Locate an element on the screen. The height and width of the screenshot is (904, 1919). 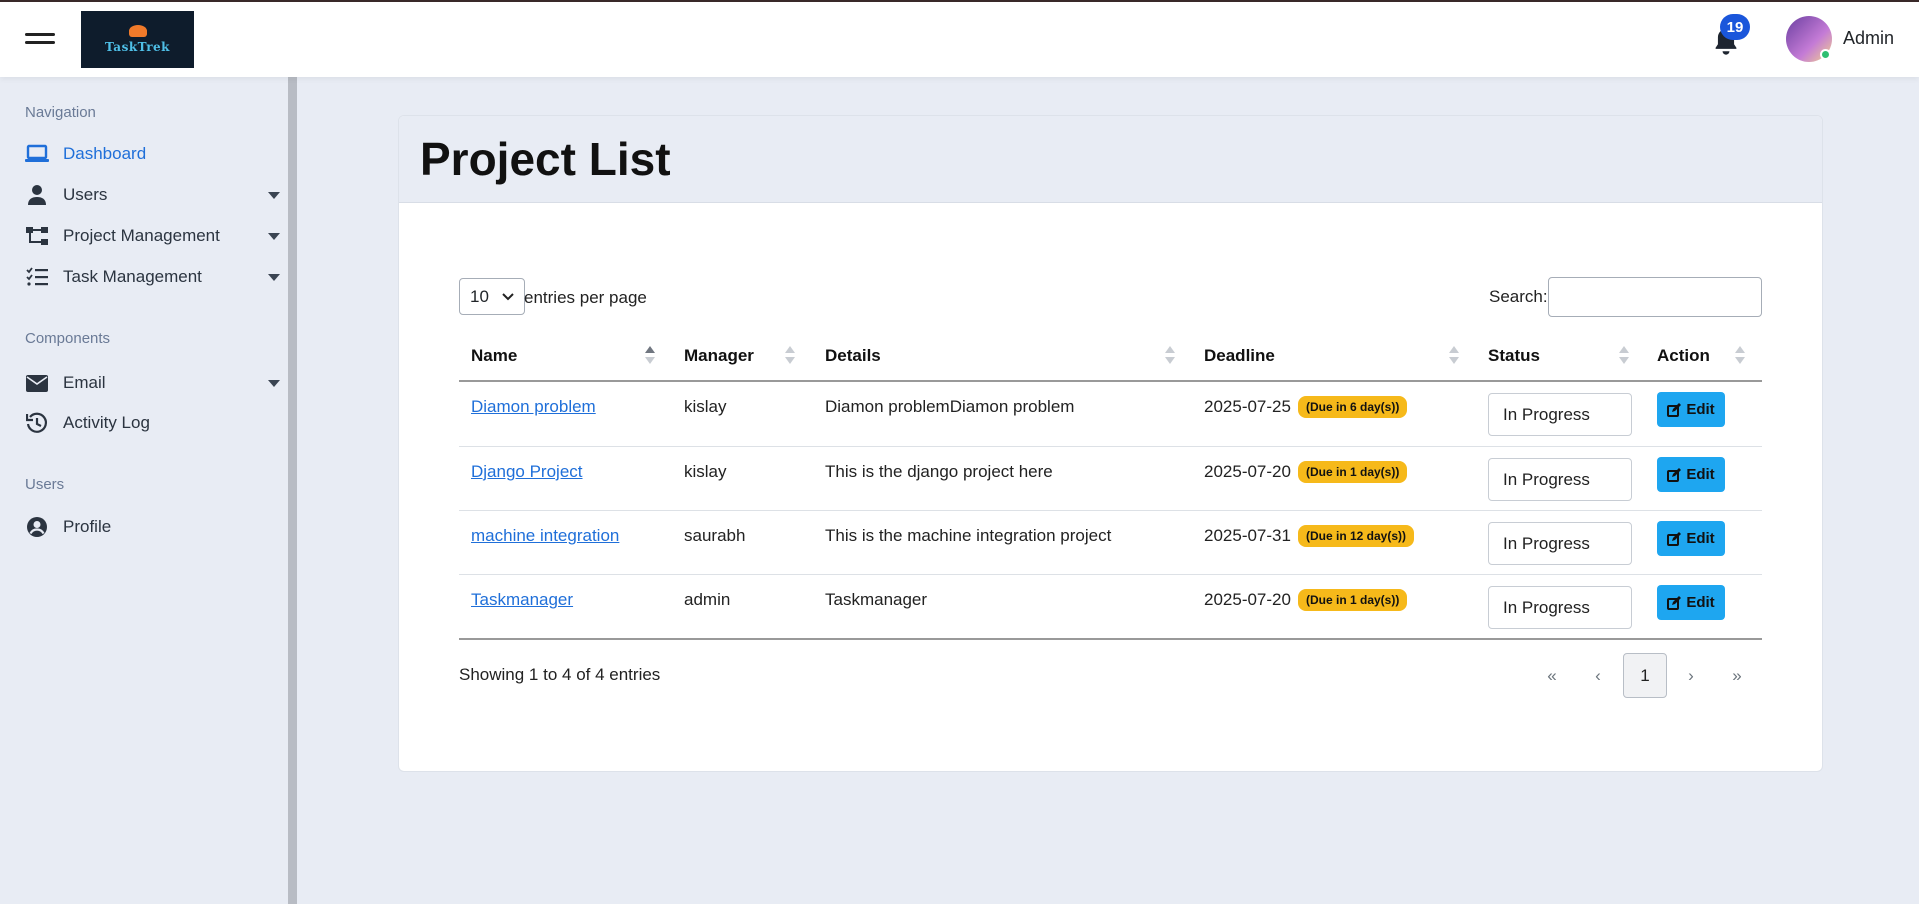
entries-per-page-select: 10 is located at coordinates (492, 296).